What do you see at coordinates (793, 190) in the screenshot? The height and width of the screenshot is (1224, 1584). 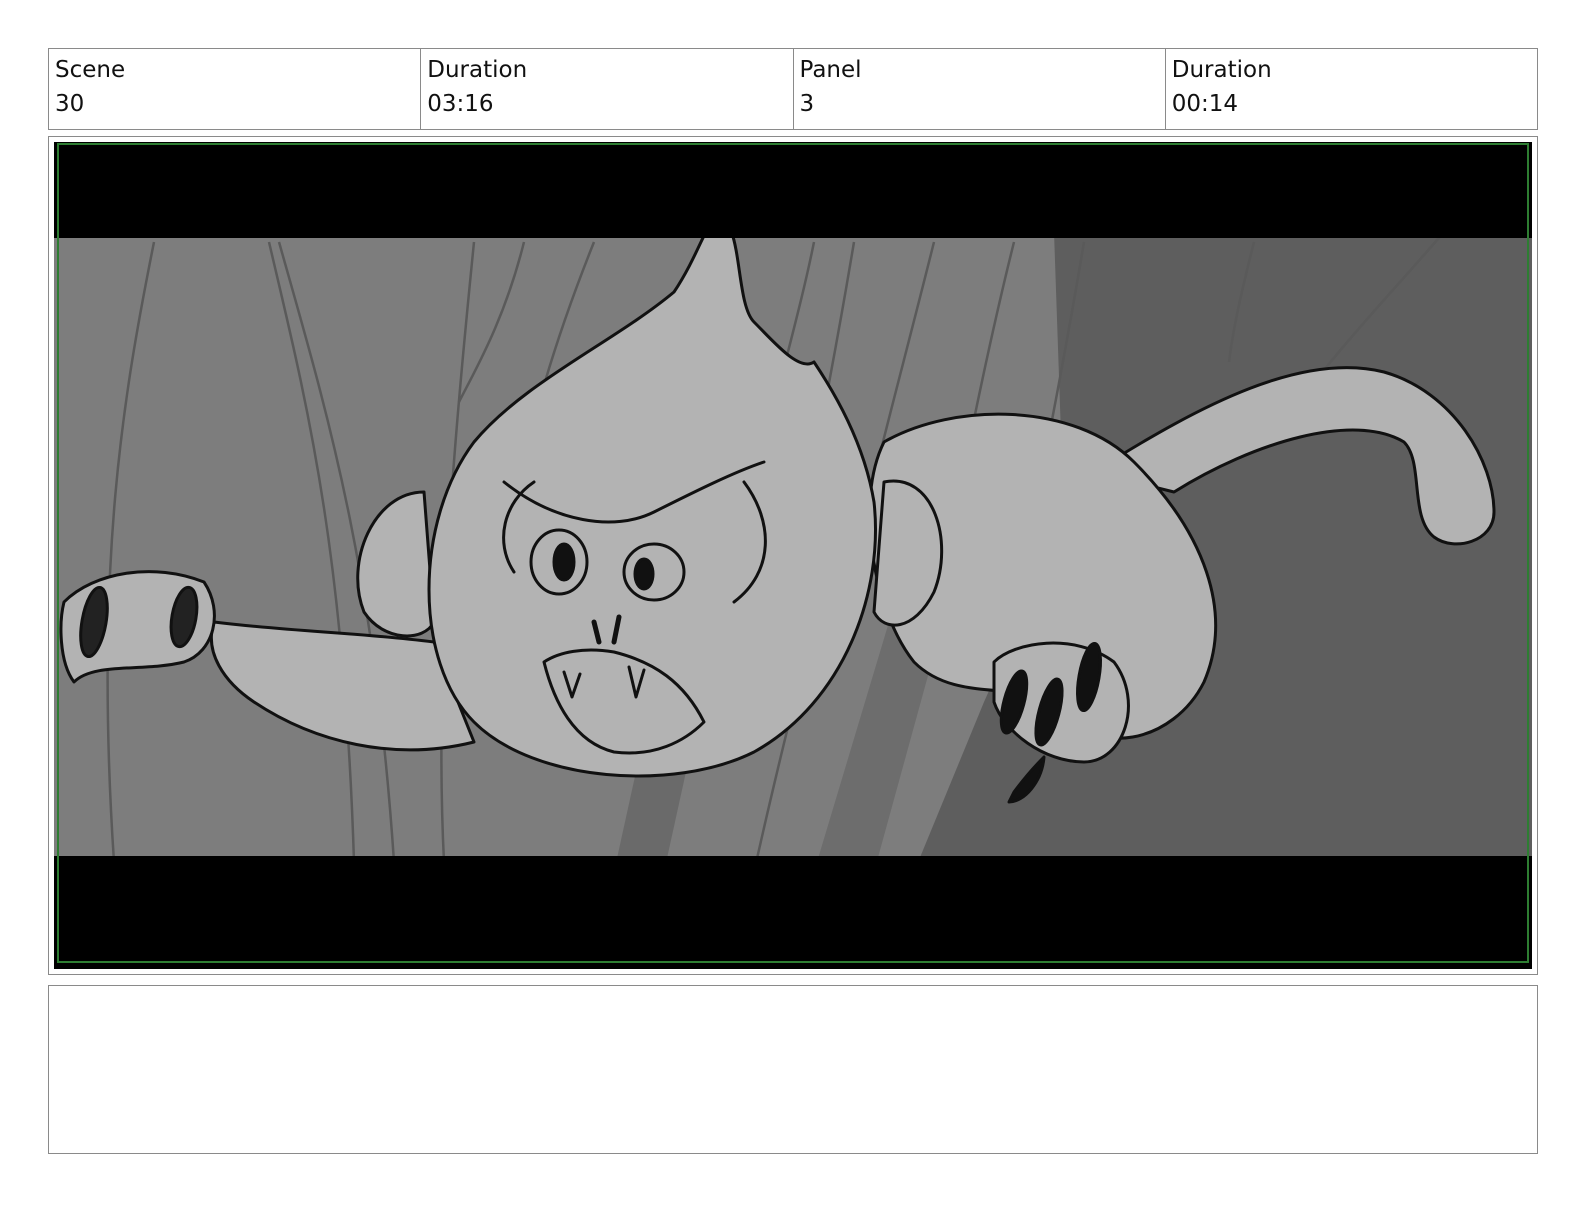 I see `letterbox-top` at bounding box center [793, 190].